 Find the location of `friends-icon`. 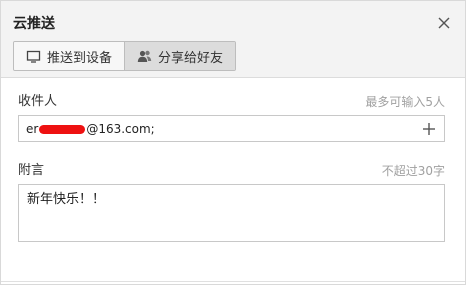

friends-icon is located at coordinates (144, 56).